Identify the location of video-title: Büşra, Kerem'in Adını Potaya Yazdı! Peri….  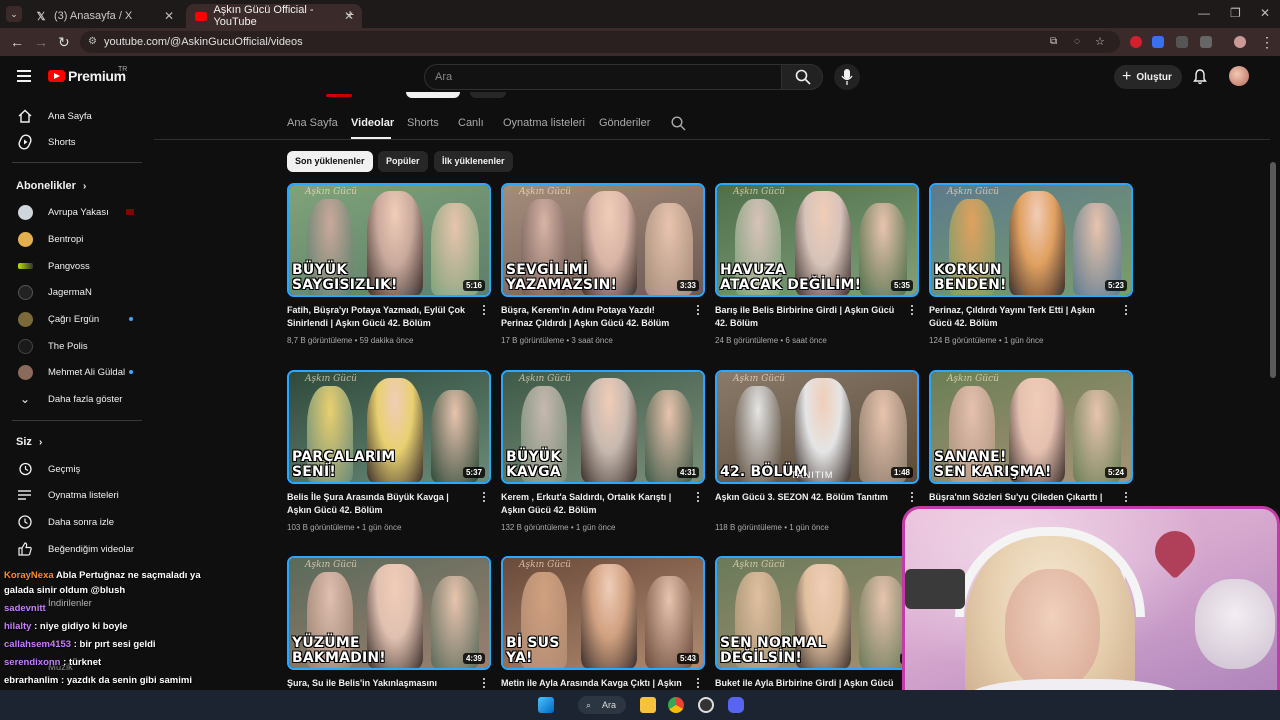
(593, 317).